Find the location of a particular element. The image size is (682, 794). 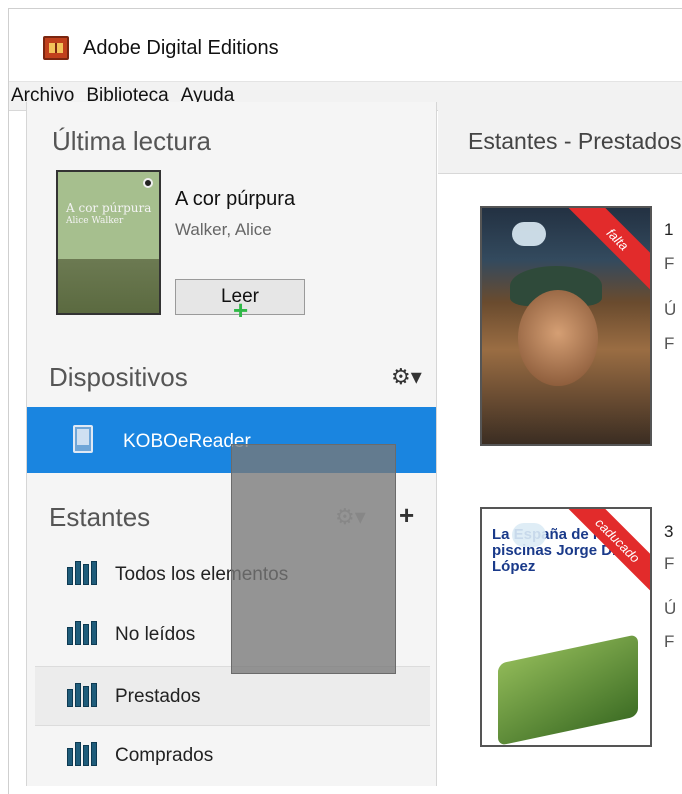

last-read-book-title: A cor púrpura is located at coordinates (235, 199).